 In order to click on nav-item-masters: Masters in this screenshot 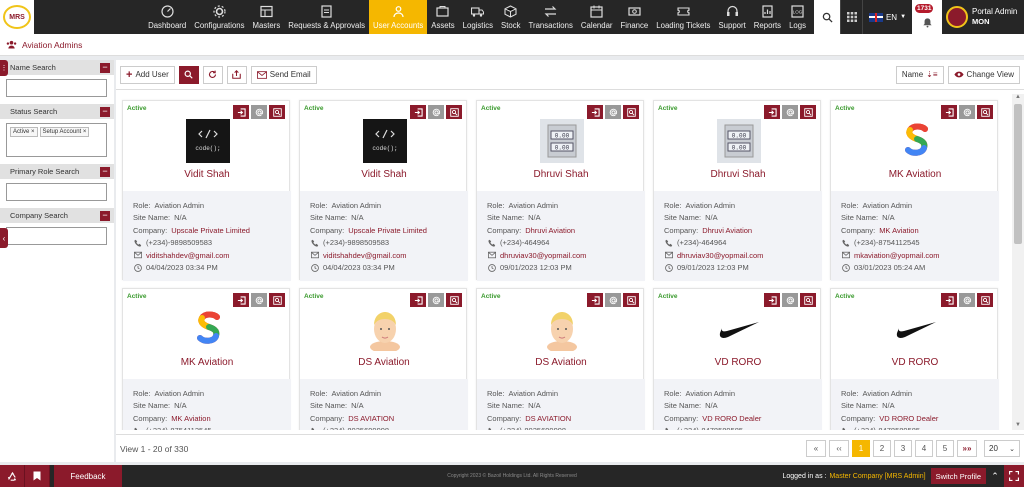, I will do `click(267, 17)`.